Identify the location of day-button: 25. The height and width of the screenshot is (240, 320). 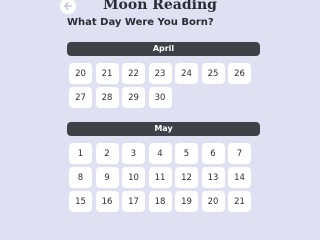
(213, 73).